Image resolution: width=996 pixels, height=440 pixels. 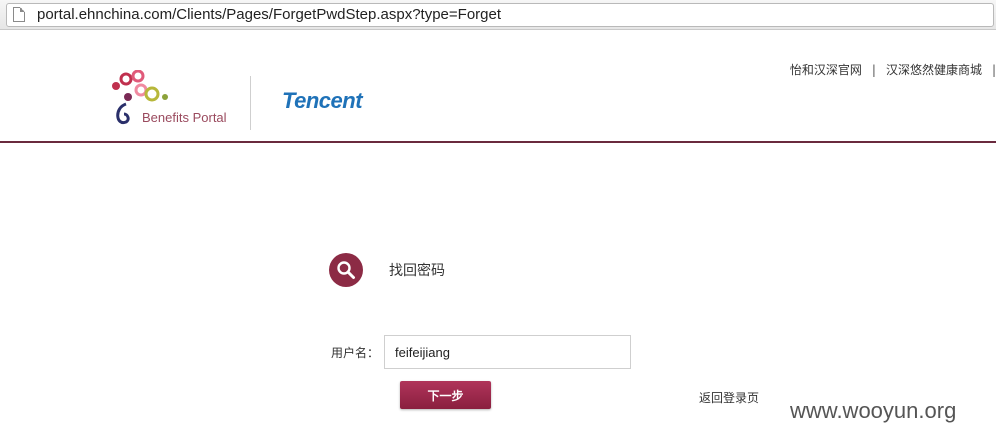 I want to click on logo-divider, so click(x=250, y=103).